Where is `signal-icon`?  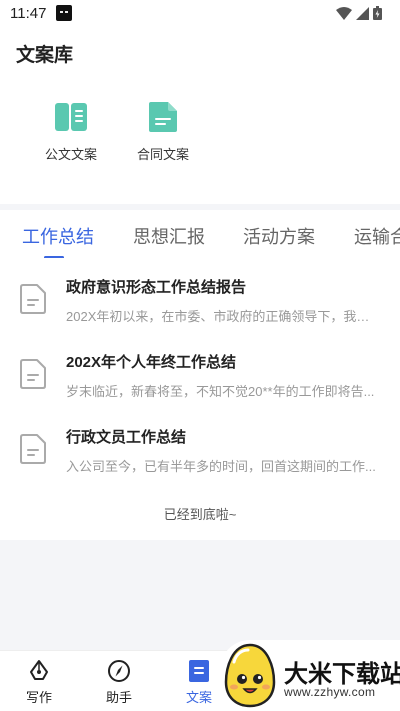 signal-icon is located at coordinates (362, 13).